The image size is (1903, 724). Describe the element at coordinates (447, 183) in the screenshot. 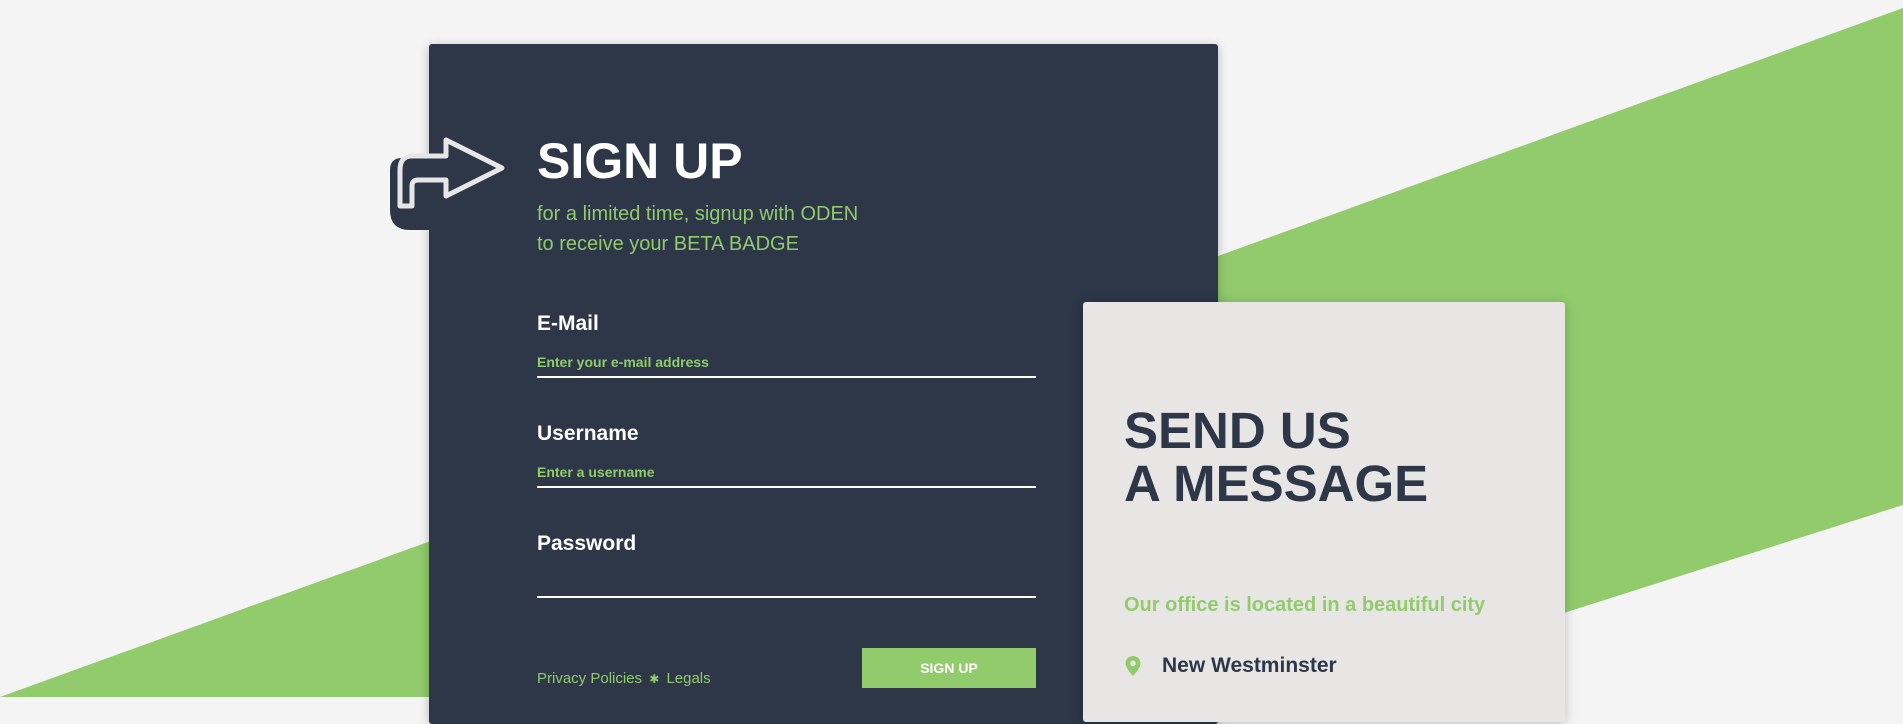

I see `arrow-right-icon` at that location.